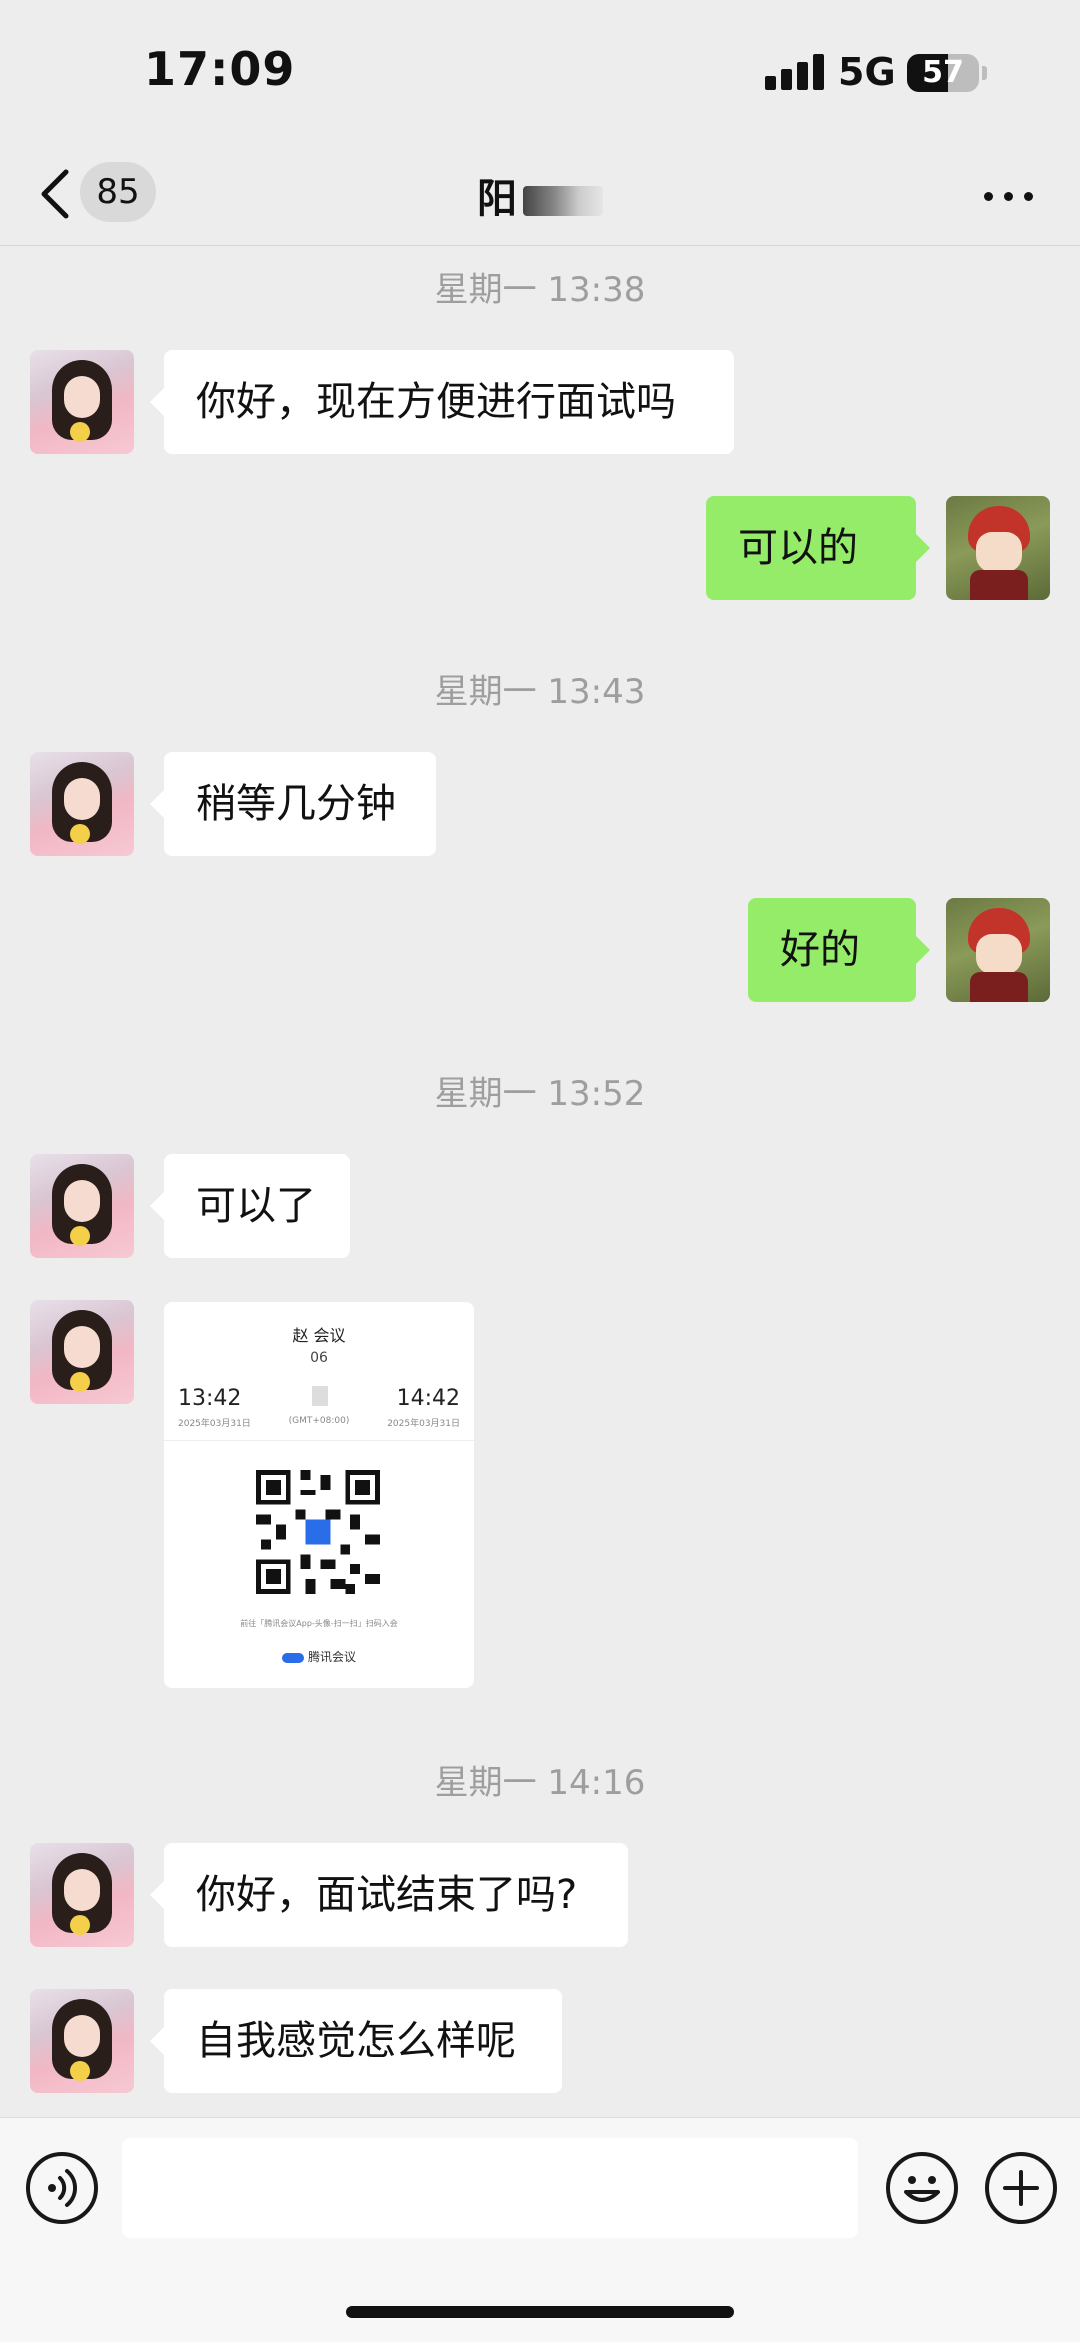 The image size is (1080, 2342). What do you see at coordinates (293, 804) in the screenshot?
I see `message-bubble-incoming: 稍等几分钟` at bounding box center [293, 804].